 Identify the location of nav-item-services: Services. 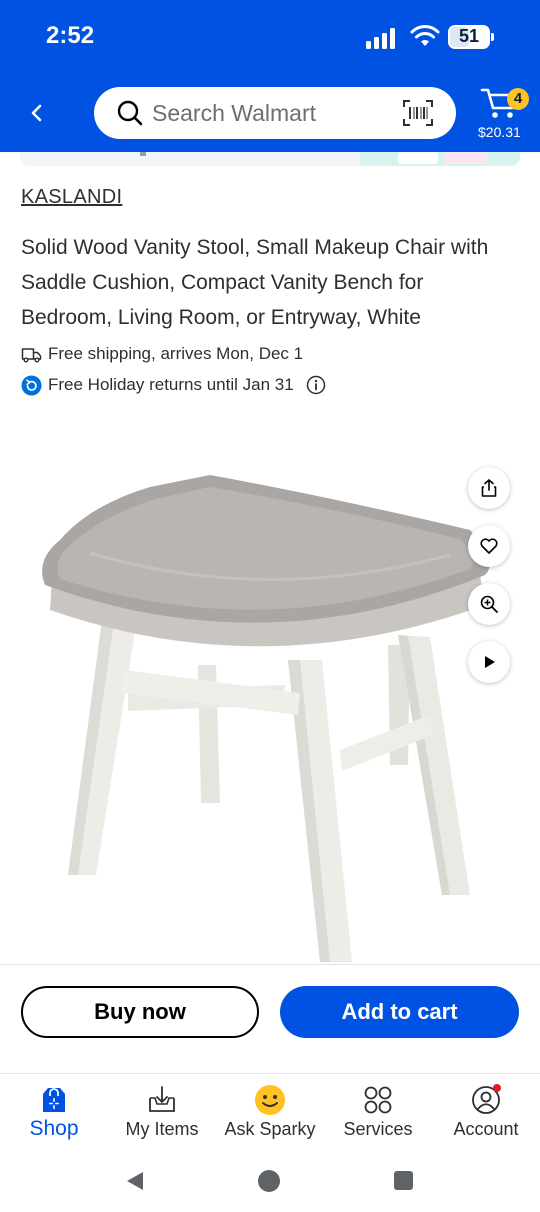
(378, 1111).